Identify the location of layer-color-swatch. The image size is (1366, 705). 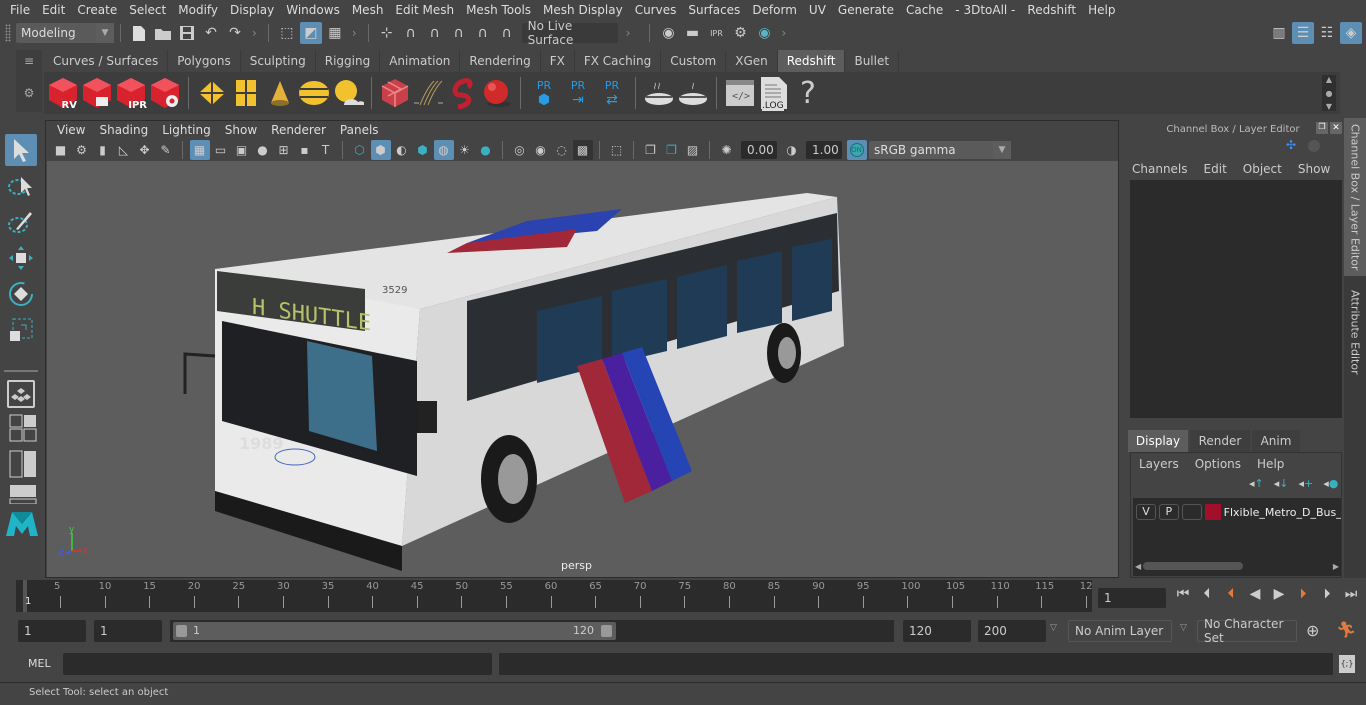
(1212, 512).